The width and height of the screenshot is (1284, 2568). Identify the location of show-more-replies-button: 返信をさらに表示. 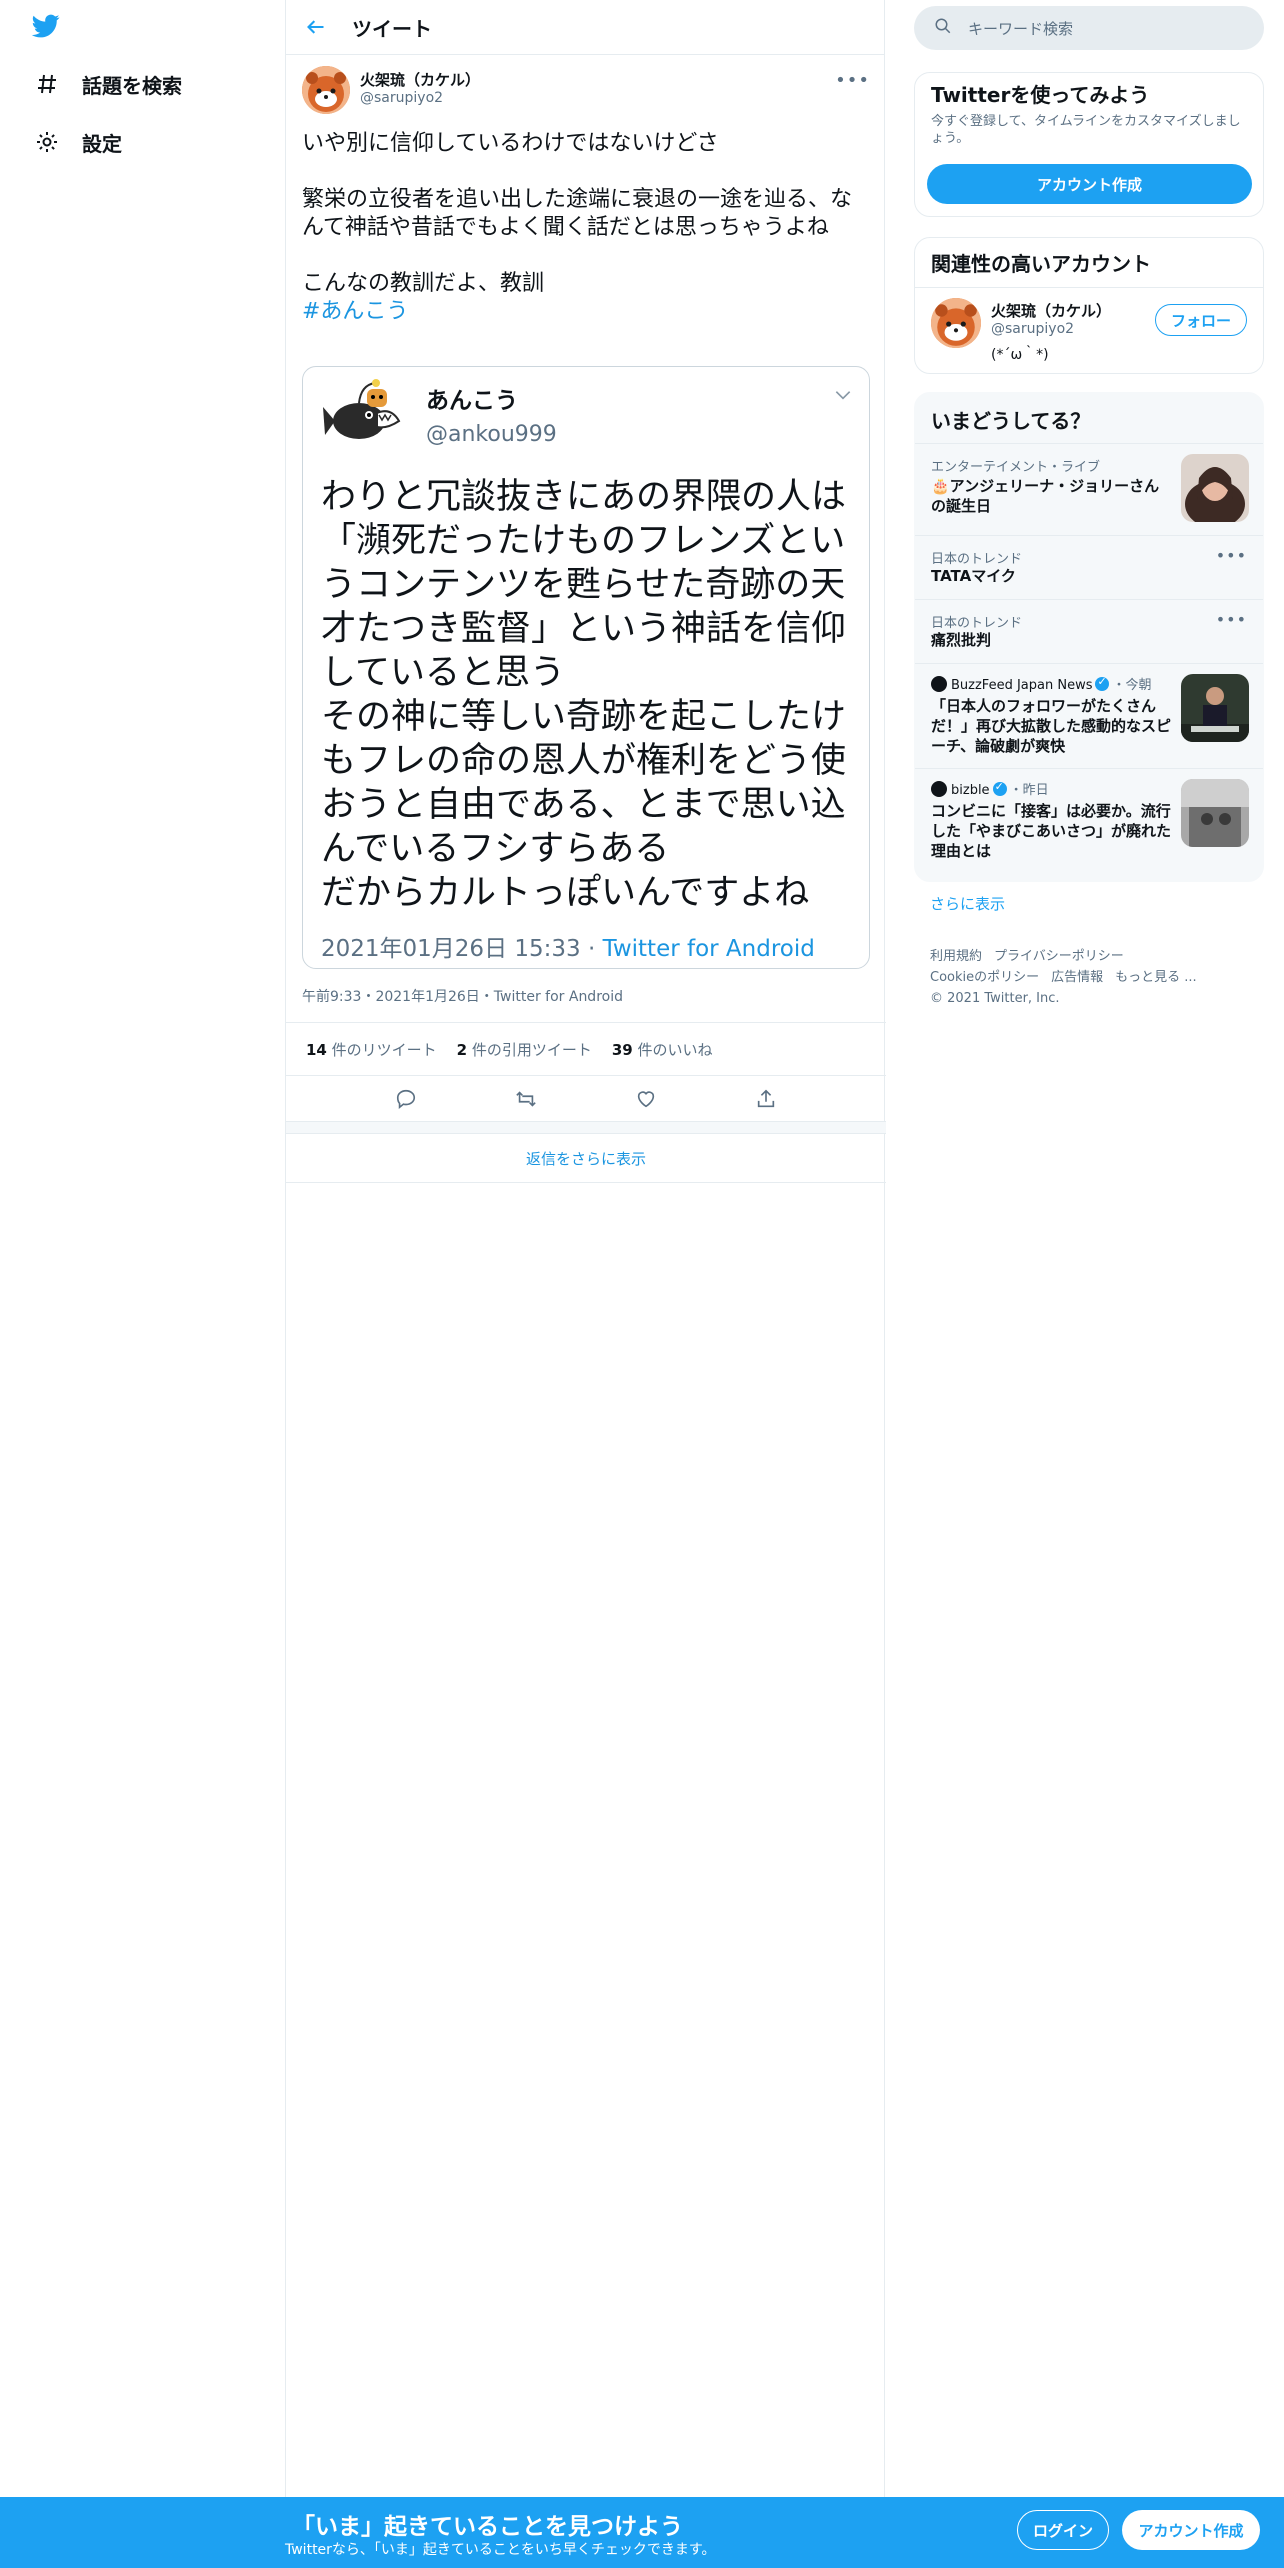
(586, 1159).